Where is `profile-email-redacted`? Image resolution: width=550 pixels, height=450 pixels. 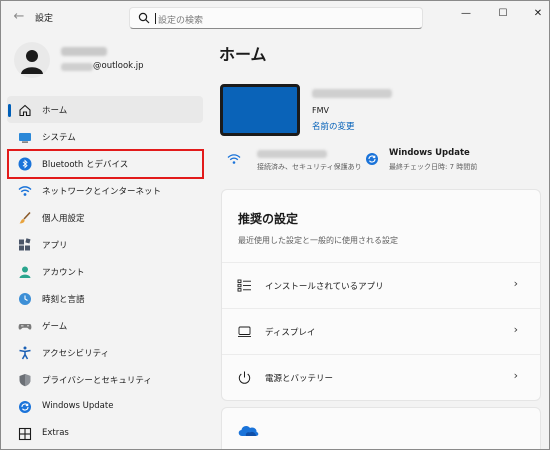 profile-email-redacted is located at coordinates (77, 67).